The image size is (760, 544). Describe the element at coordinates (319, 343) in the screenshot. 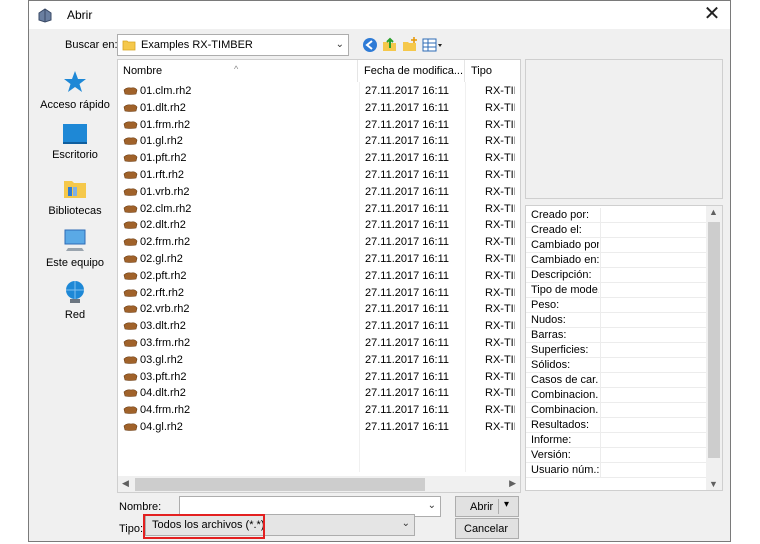

I see `file-row: 03.frm.rh2 27.11.2017 16:11 RX-TIM` at that location.